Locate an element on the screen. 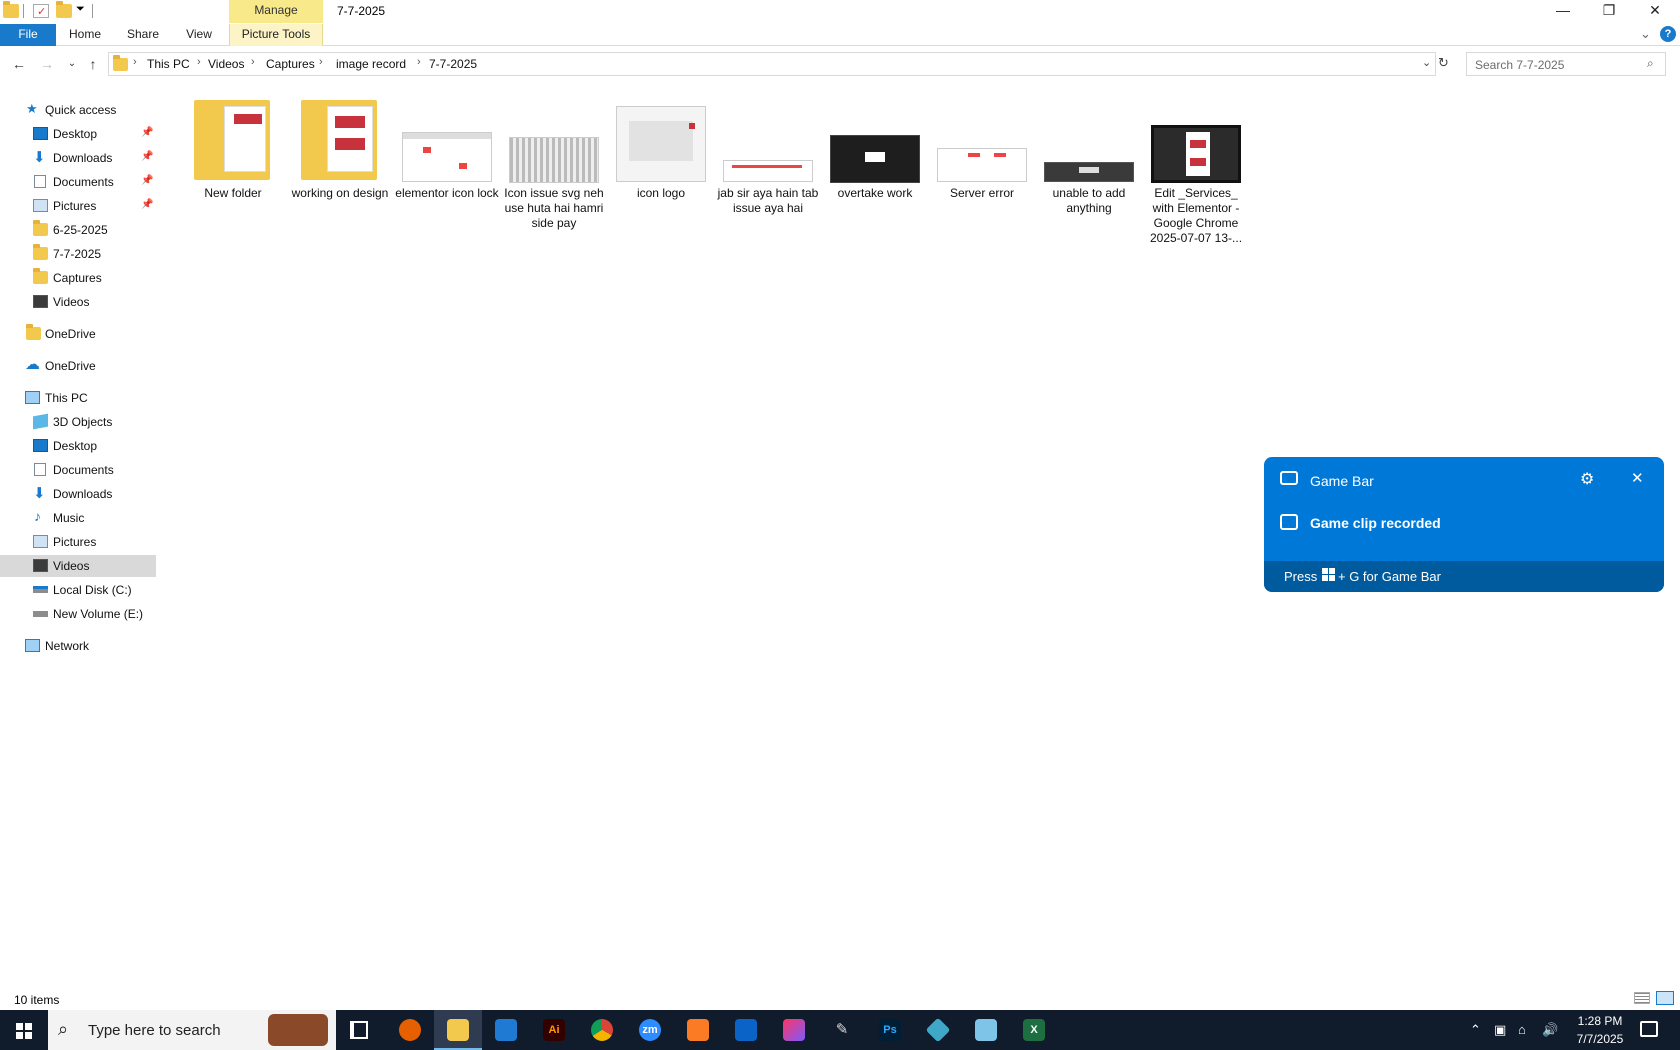 The width and height of the screenshot is (1680, 1050). sidebar-item-onedrive-personal: OneDrive is located at coordinates (78, 334).